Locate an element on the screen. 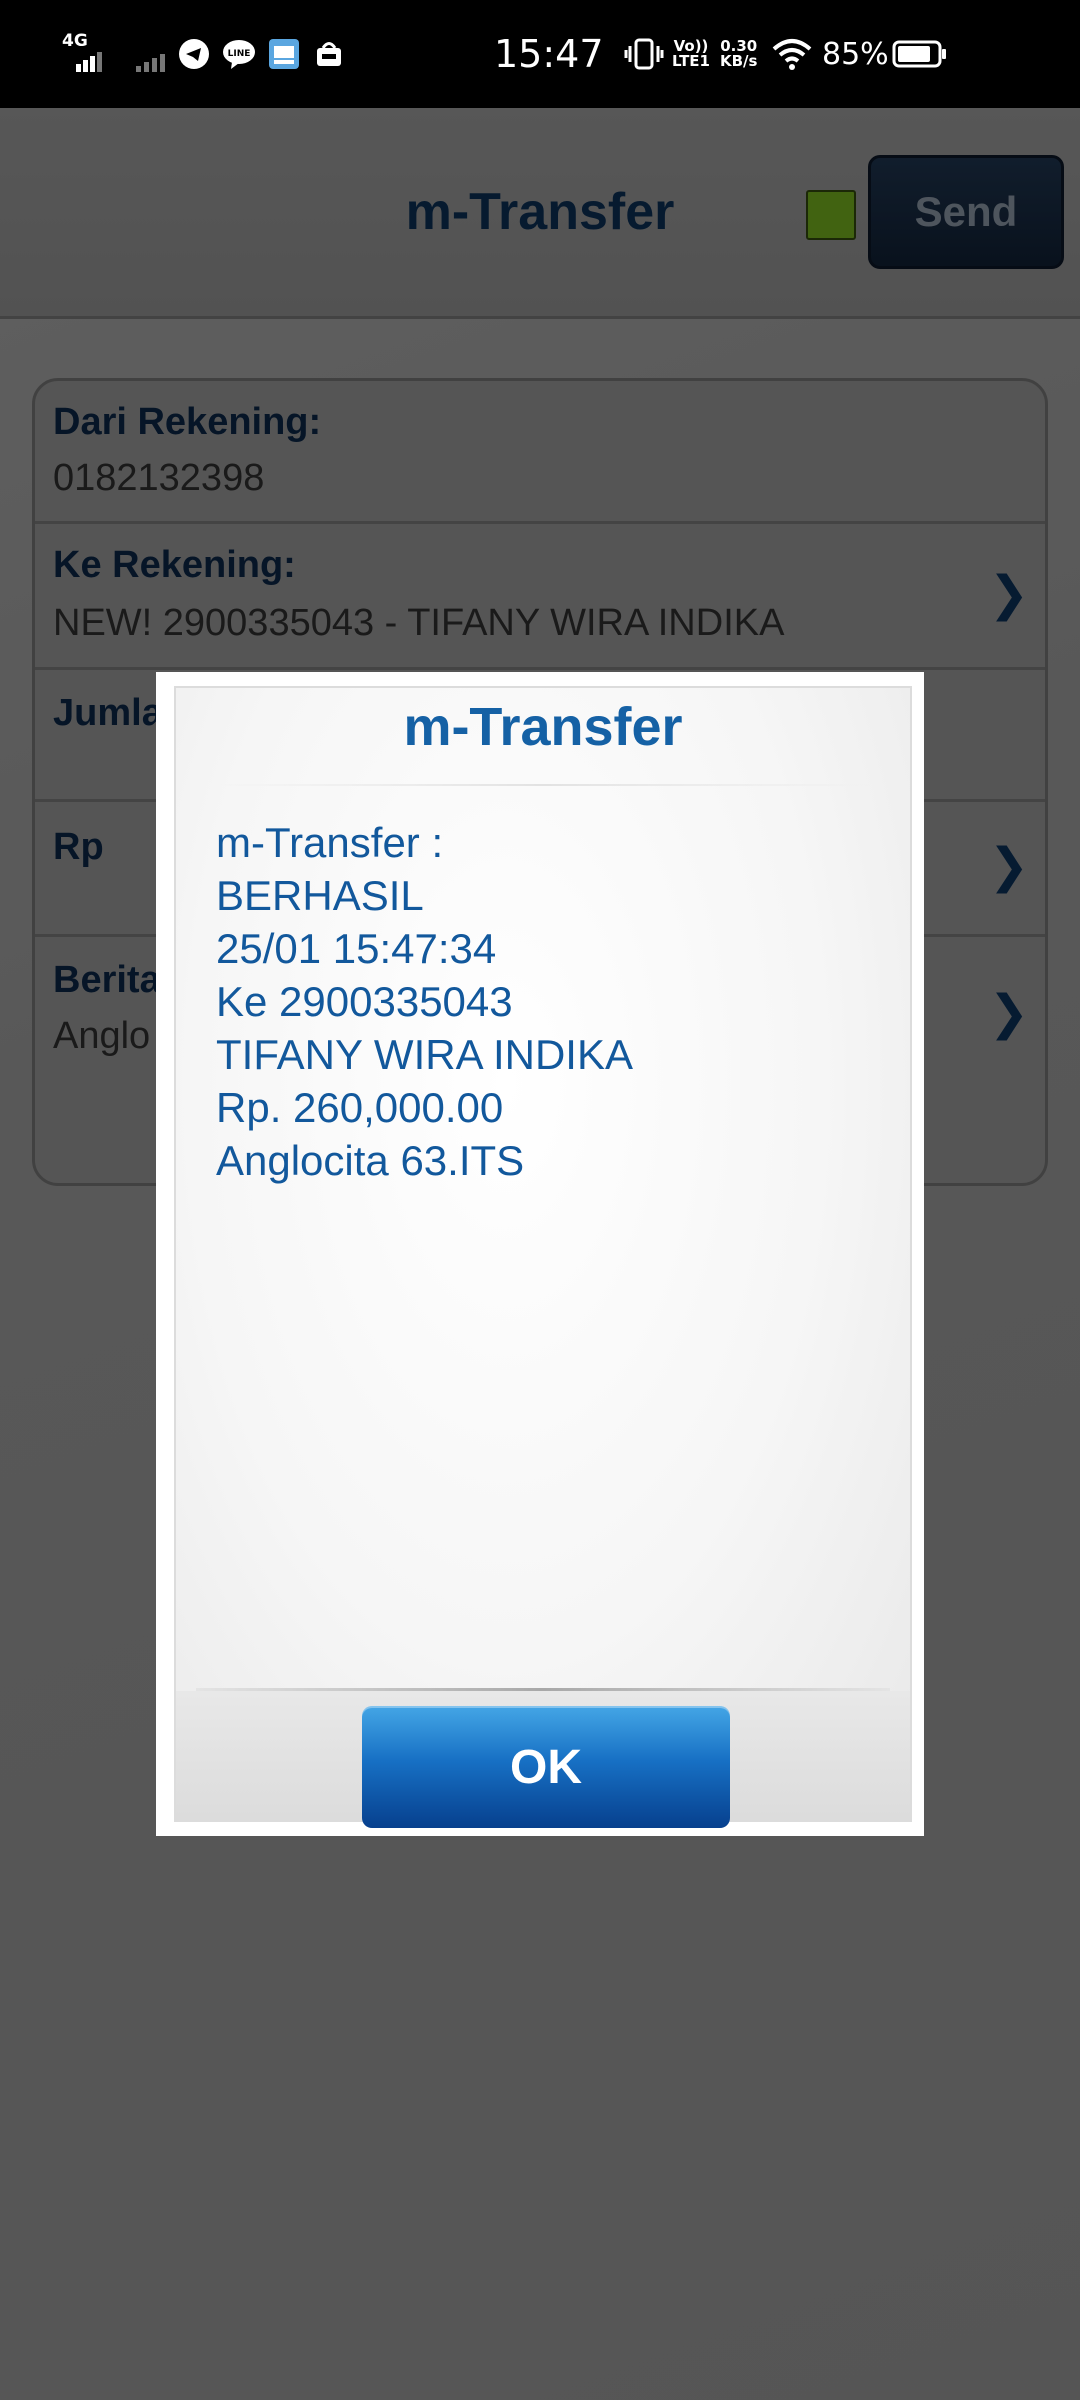  battery-icon is located at coordinates (920, 54).